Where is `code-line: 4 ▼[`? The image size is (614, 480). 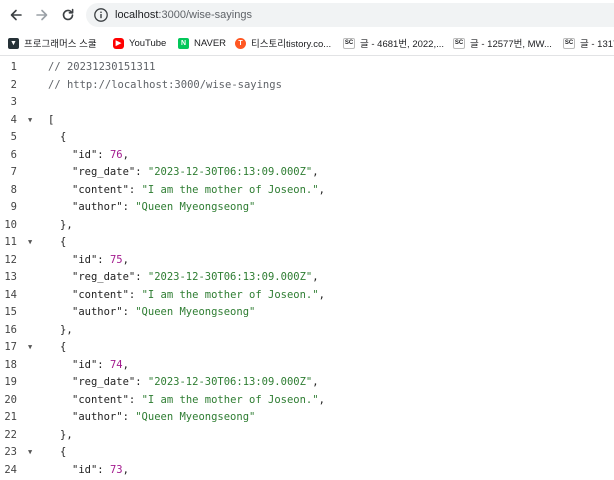 code-line: 4 ▼[ is located at coordinates (307, 121).